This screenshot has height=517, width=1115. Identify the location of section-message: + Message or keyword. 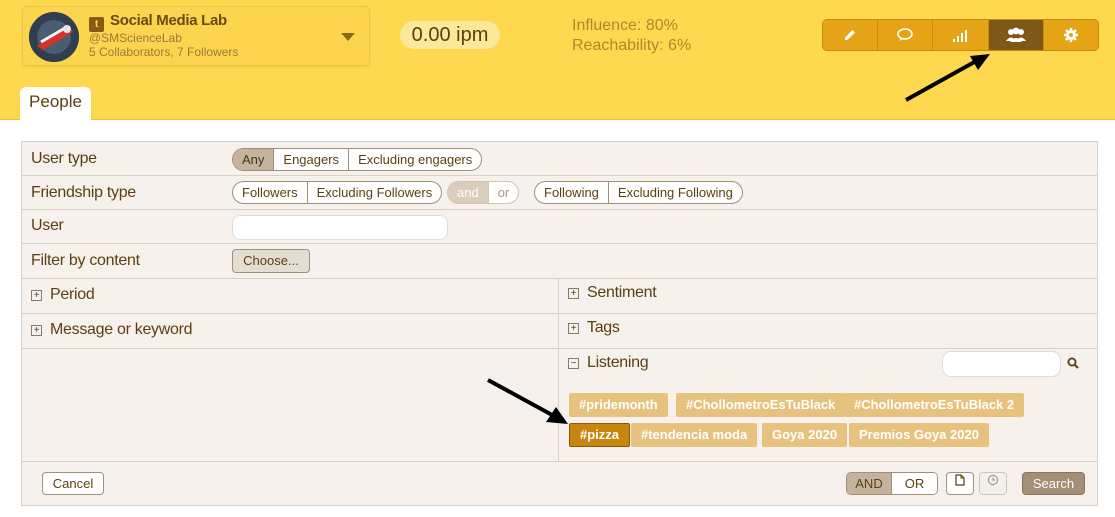
(112, 330).